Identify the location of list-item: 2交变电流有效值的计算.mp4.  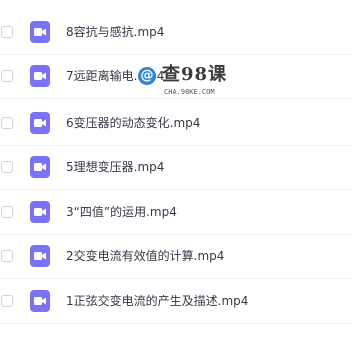
(176, 257).